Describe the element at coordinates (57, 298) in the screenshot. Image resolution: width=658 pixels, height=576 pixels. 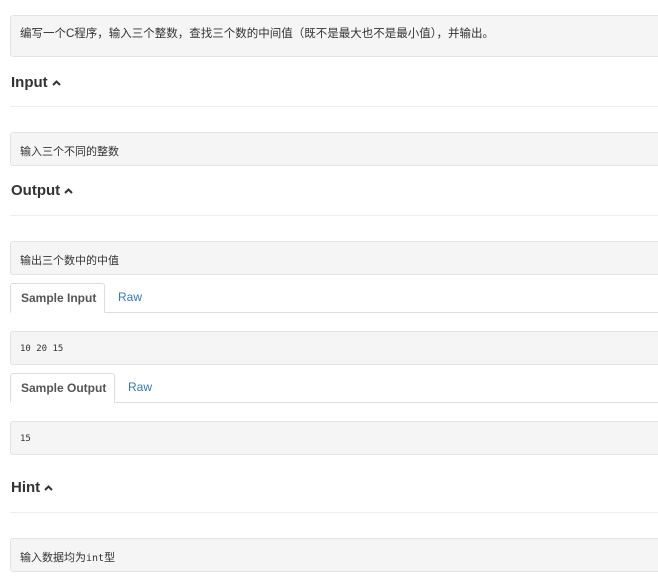
I see `tab-sample-input: Sample Input` at that location.